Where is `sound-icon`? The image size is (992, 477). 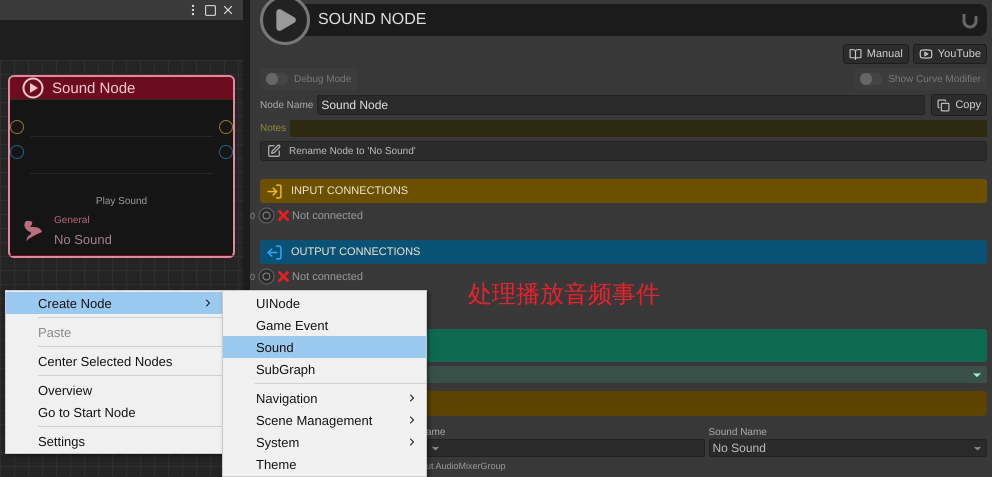 sound-icon is located at coordinates (33, 231).